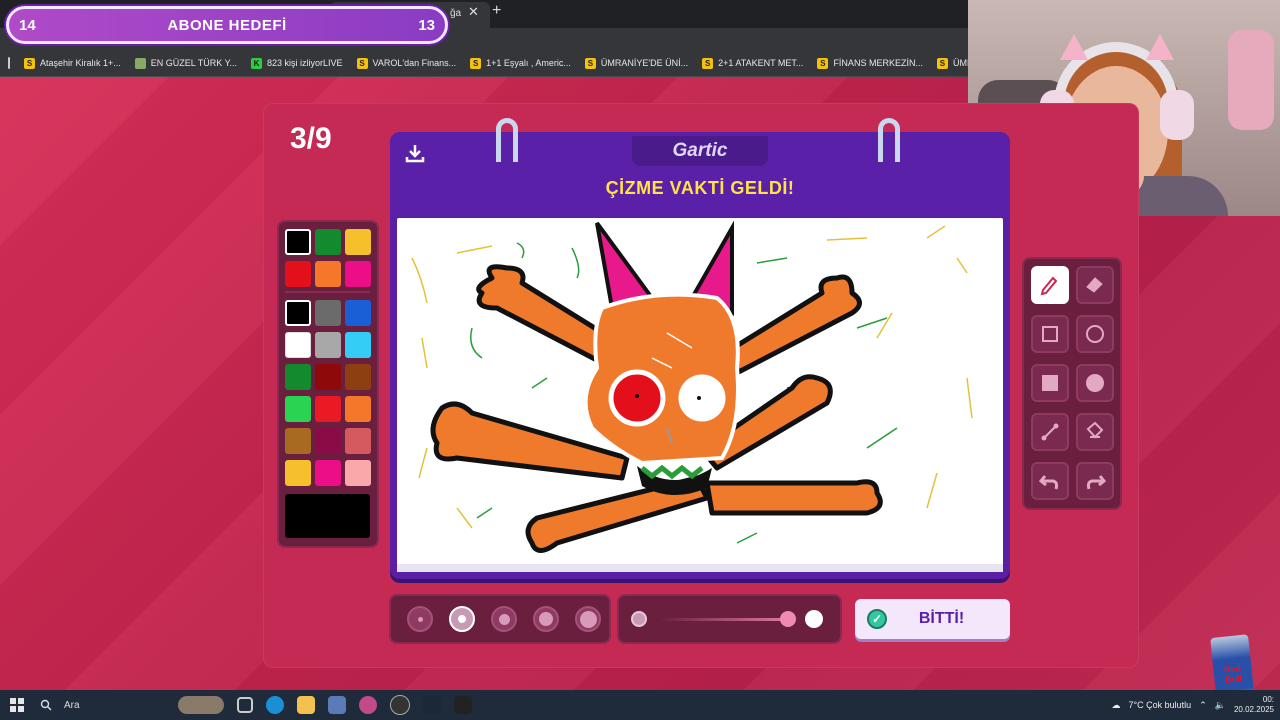 This screenshot has width=1280, height=720. I want to click on prompt-text: ÇİZME VAKTİ GELDİ!, so click(700, 188).